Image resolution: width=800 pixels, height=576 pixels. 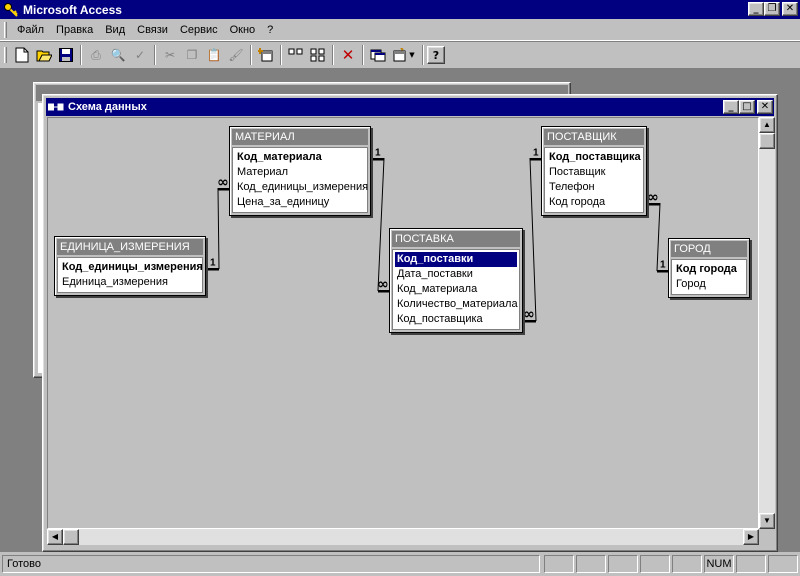 What do you see at coordinates (66, 55) in the screenshot?
I see `save-icon` at bounding box center [66, 55].